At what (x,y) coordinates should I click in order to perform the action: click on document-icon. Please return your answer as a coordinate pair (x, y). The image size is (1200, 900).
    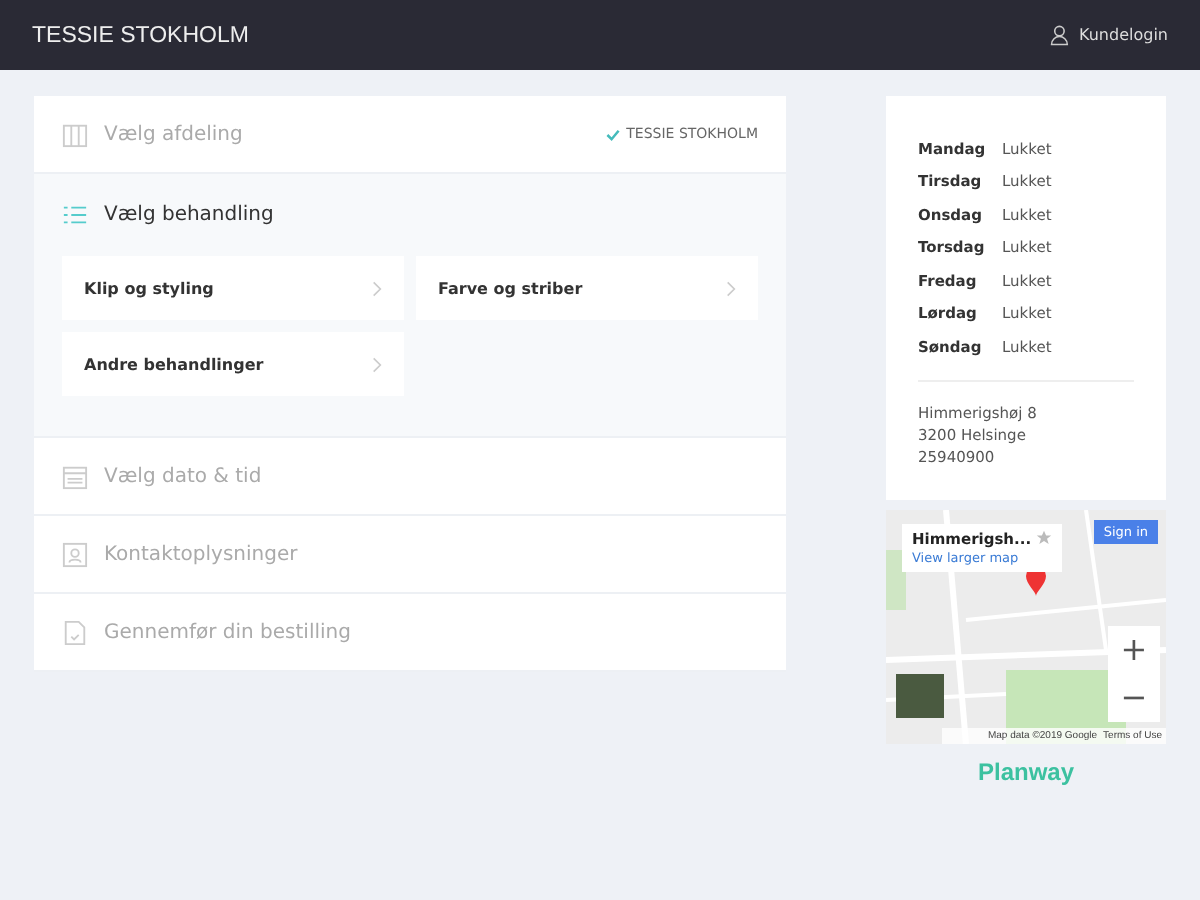
    Looking at the image, I should click on (75, 632).